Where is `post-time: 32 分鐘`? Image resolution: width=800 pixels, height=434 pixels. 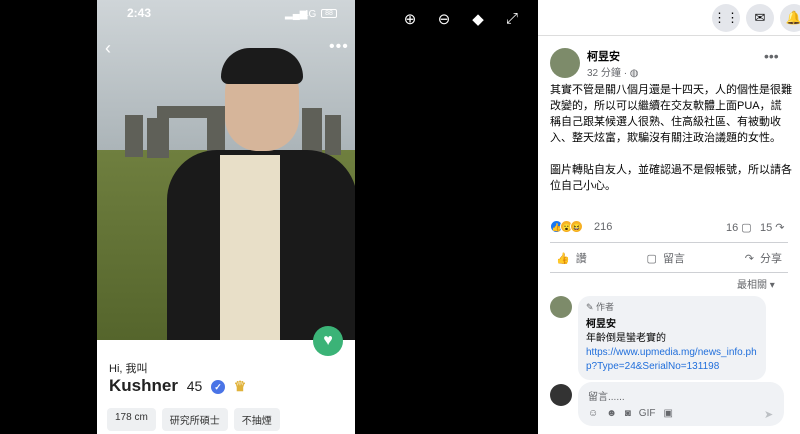
post-time: 32 分鐘 is located at coordinates (604, 73).